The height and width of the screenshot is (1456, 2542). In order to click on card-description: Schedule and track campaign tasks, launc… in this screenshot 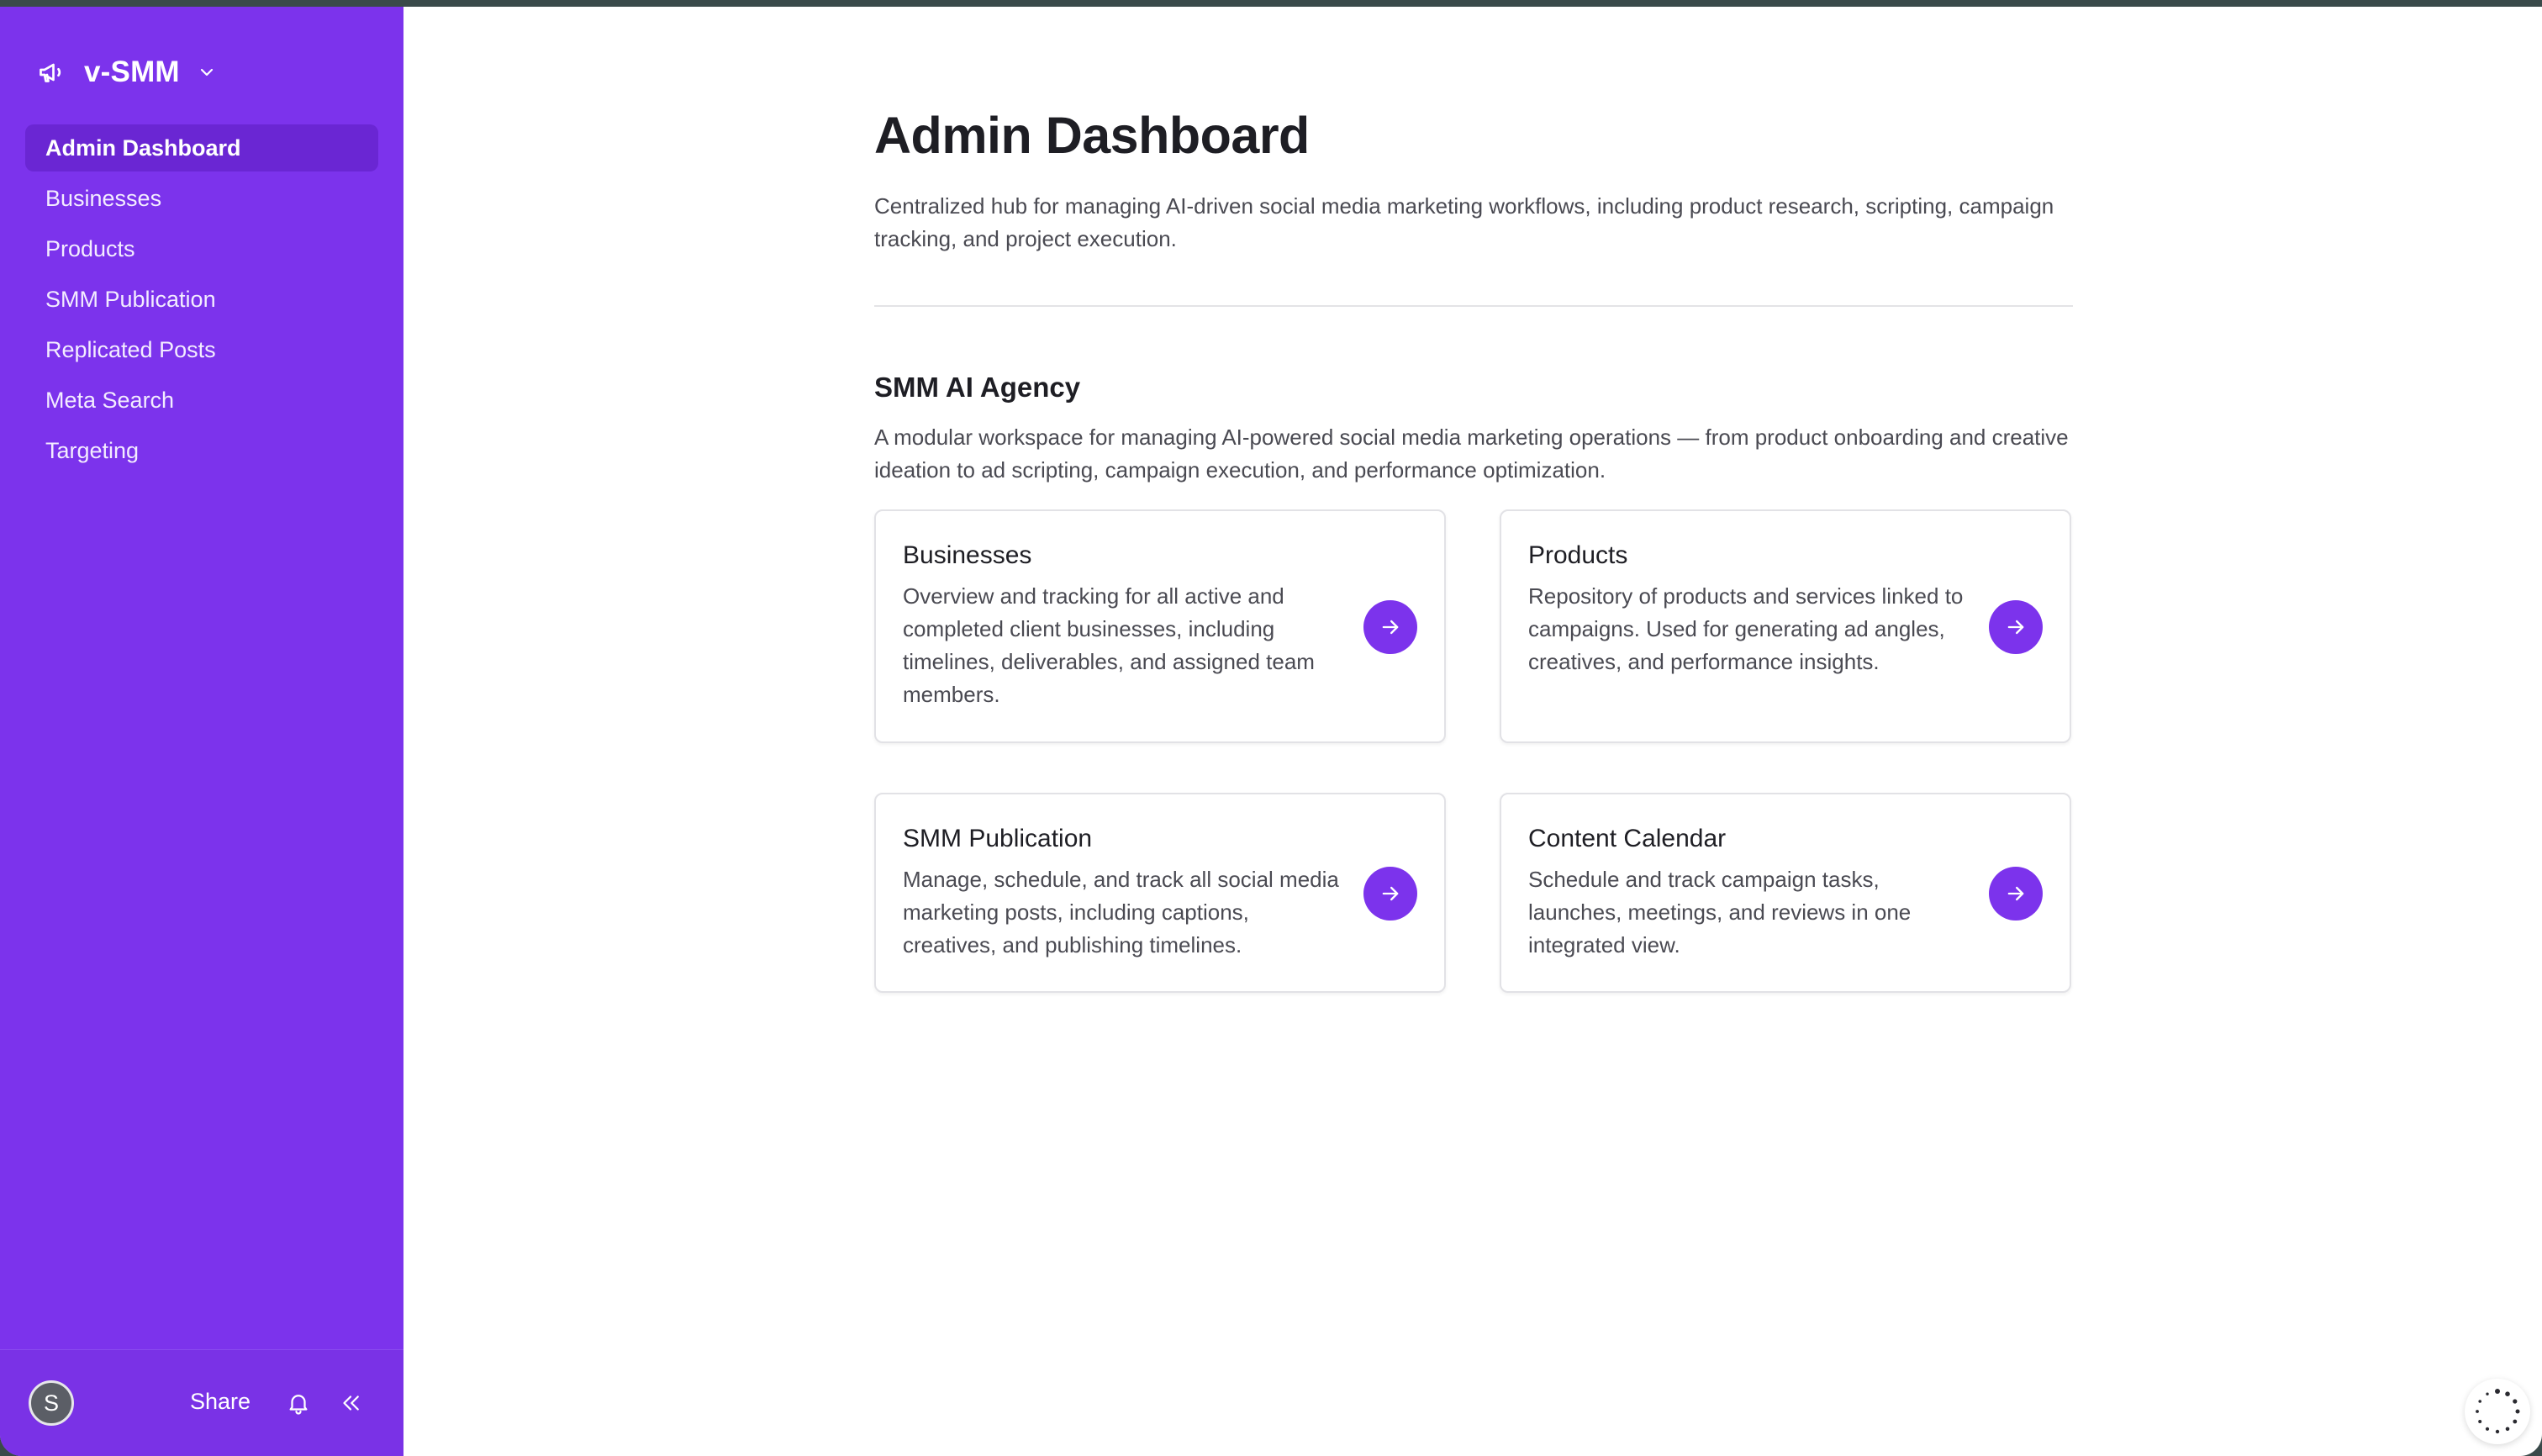, I will do `click(1720, 912)`.